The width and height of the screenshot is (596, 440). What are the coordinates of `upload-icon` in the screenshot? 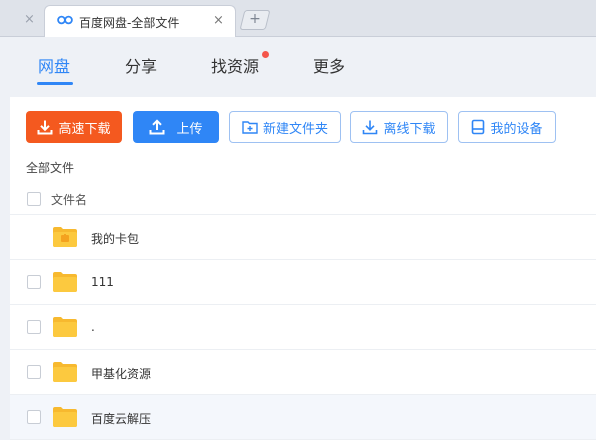 It's located at (157, 127).